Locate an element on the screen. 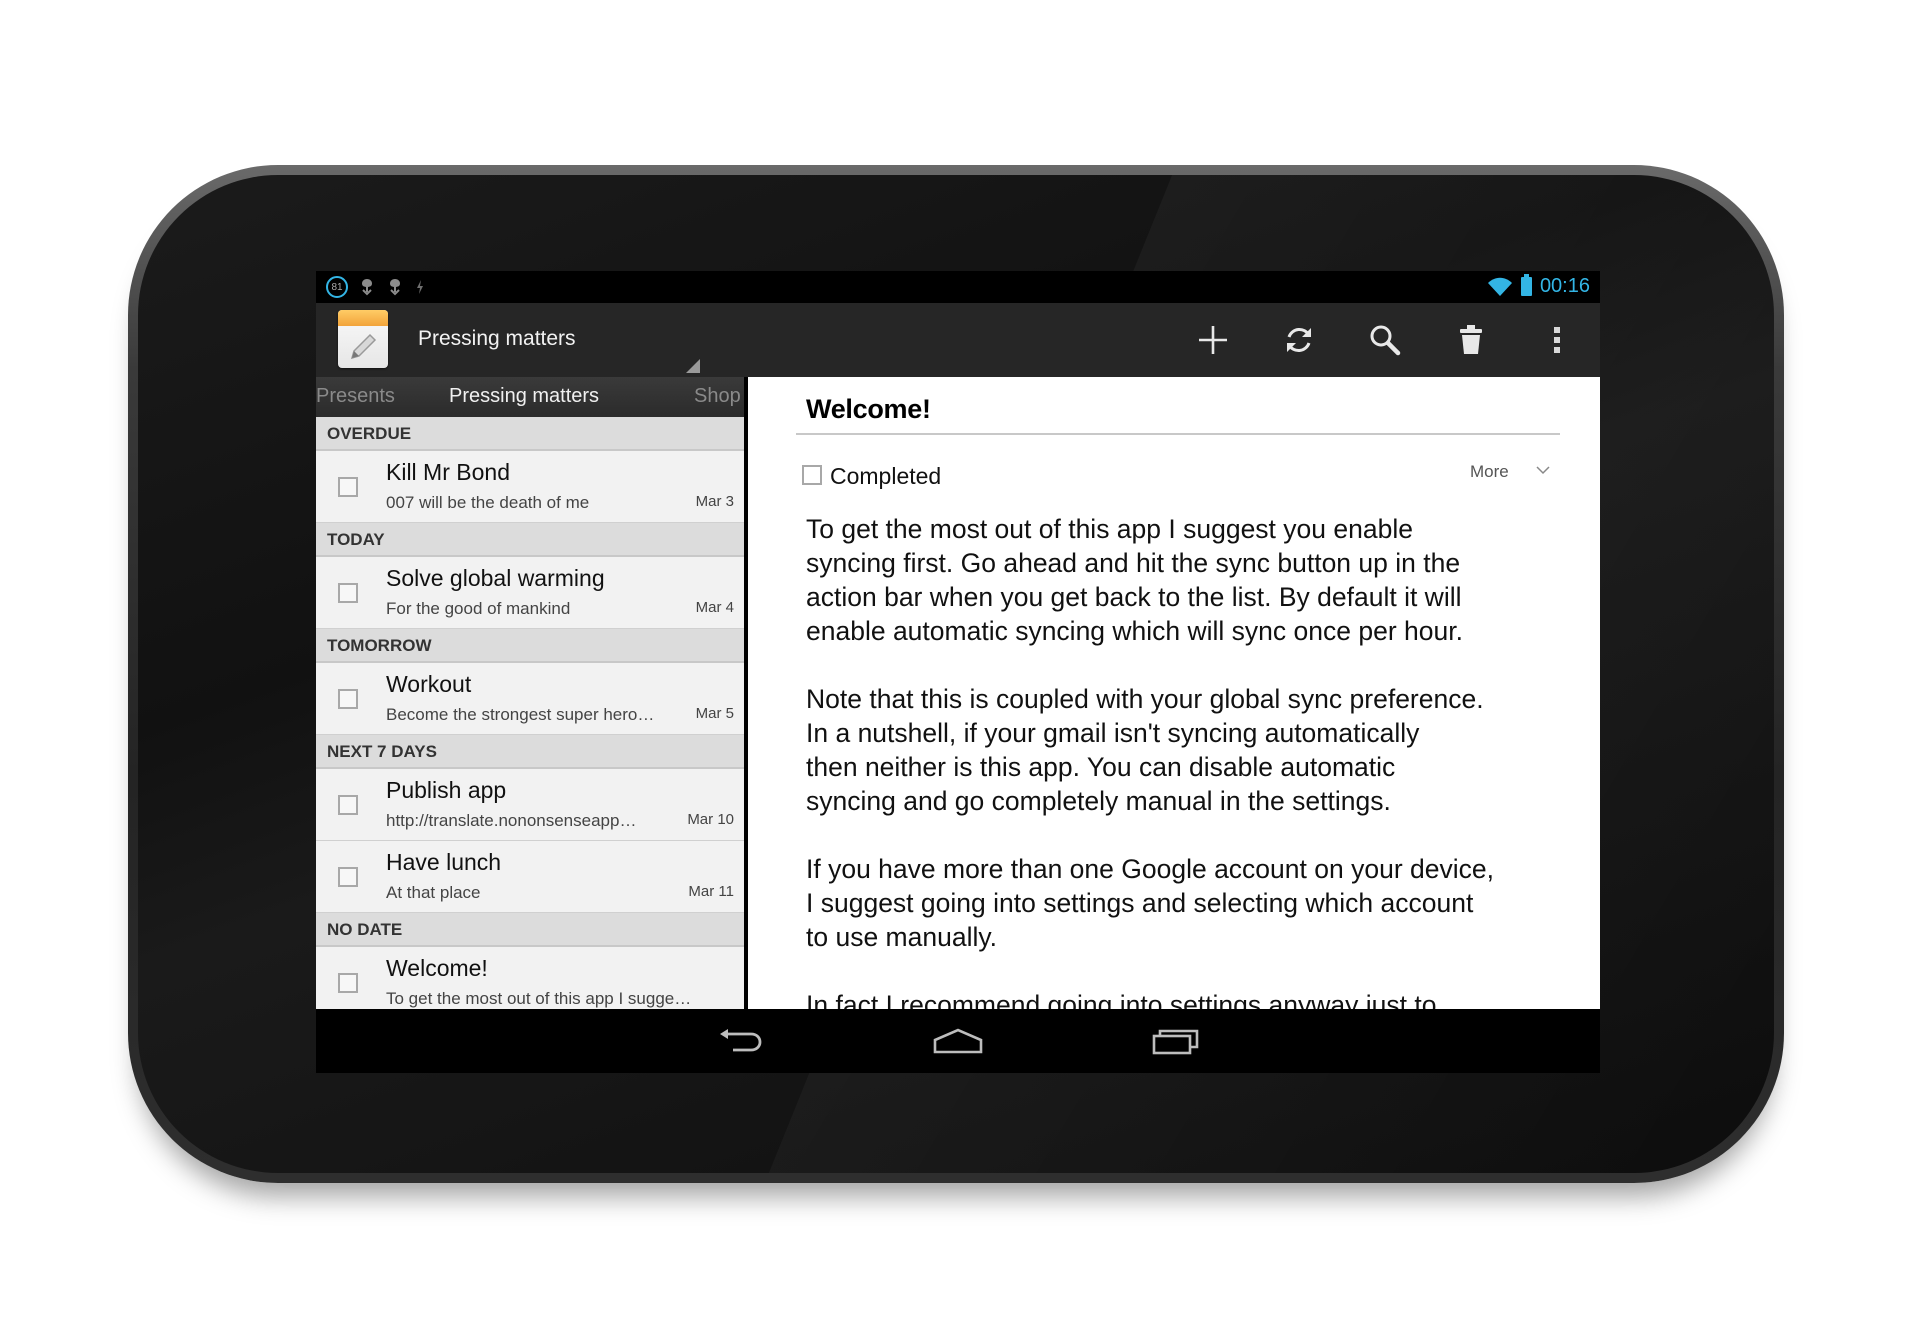 Image resolution: width=1910 pixels, height=1334 pixels. list-selector-title: Pressing matters is located at coordinates (497, 339).